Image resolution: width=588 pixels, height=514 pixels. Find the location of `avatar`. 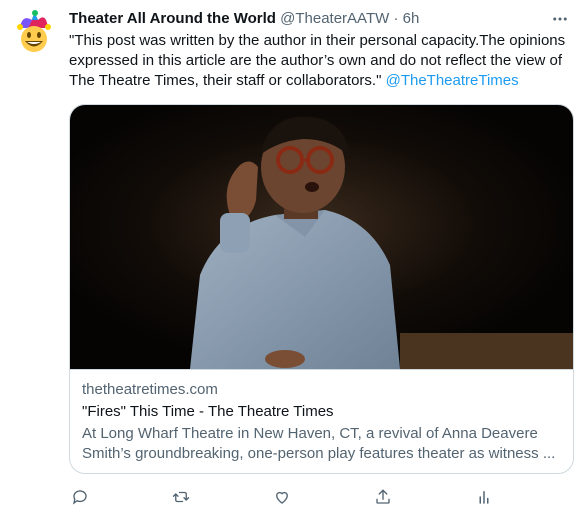

avatar is located at coordinates (34, 32).